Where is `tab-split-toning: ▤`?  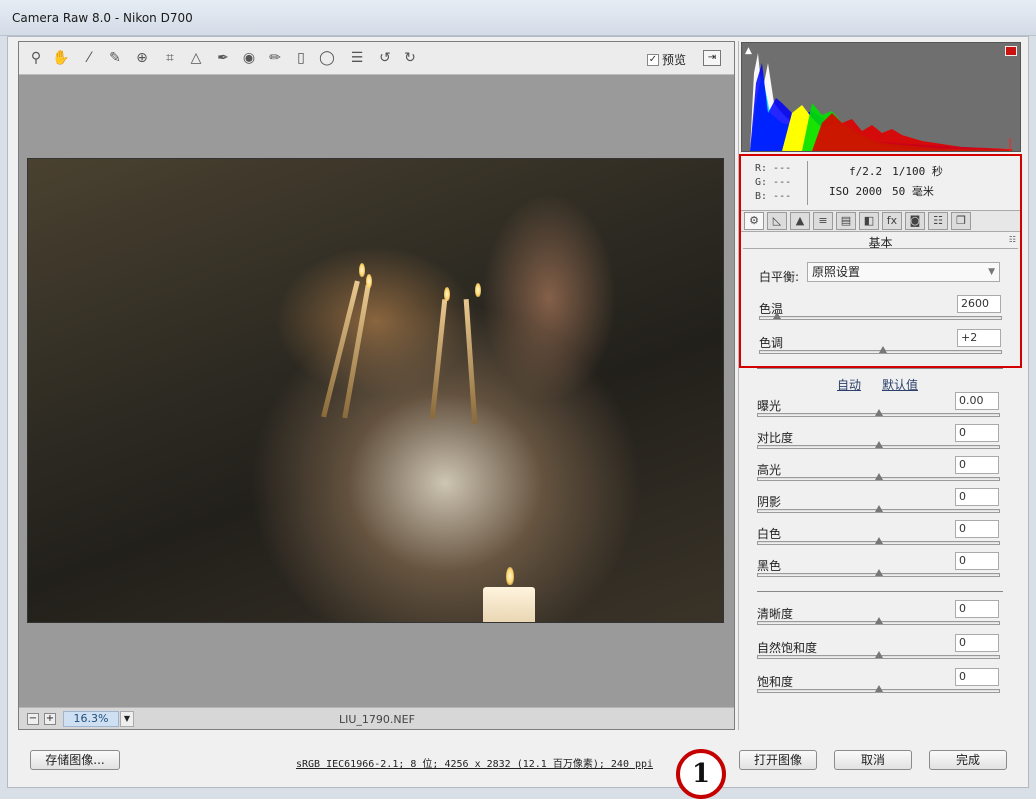 tab-split-toning: ▤ is located at coordinates (846, 221).